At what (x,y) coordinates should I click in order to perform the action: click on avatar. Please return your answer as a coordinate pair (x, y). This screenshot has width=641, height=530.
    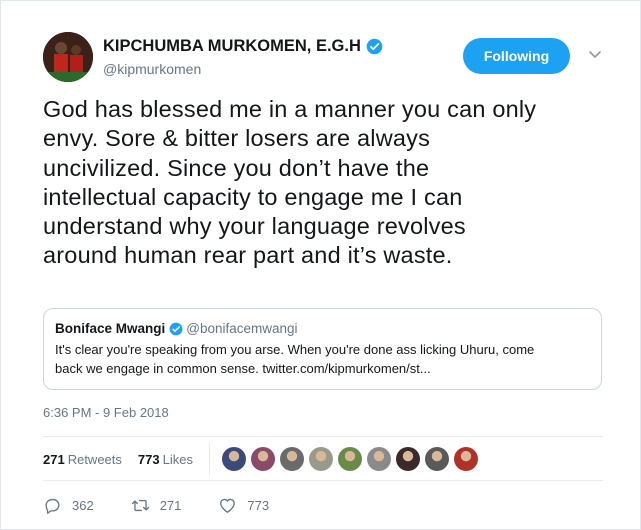
    Looking at the image, I should click on (68, 57).